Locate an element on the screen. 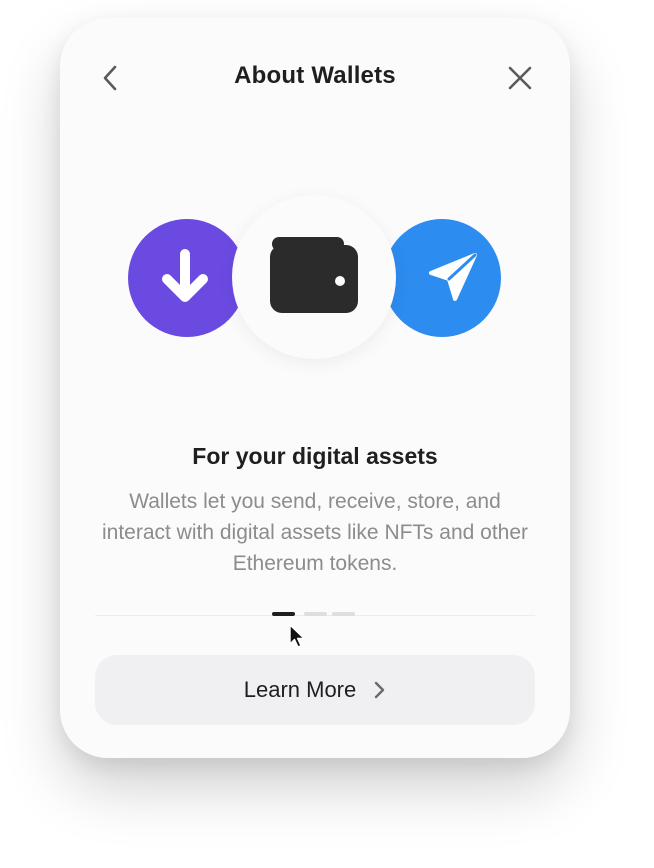 The width and height of the screenshot is (654, 868). modal-header: About Wallets is located at coordinates (315, 75).